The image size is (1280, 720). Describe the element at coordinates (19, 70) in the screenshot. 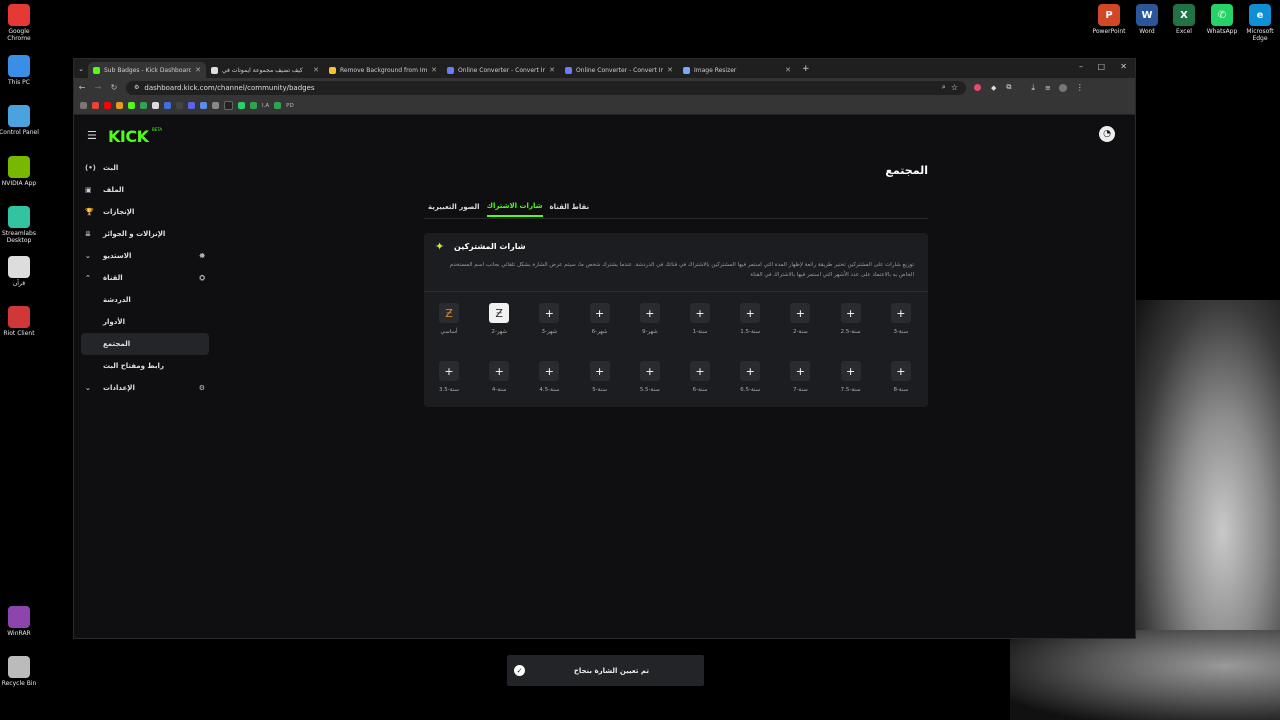

I see `desktop-icon: This PC` at that location.